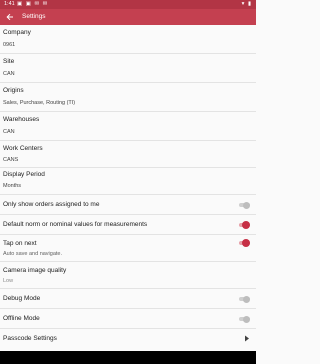 This screenshot has width=320, height=364. What do you see at coordinates (8, 281) in the screenshot?
I see `setting-value: Low` at bounding box center [8, 281].